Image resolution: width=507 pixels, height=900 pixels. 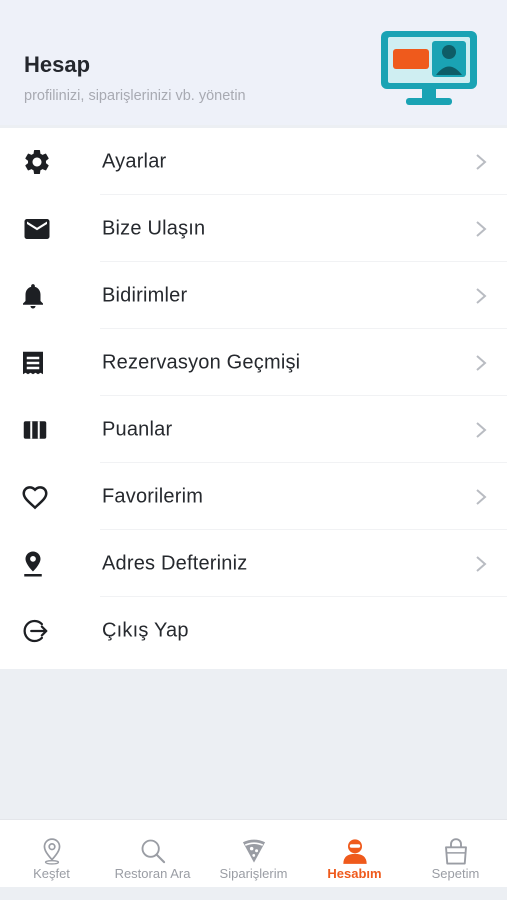 I want to click on menu-item-label: Favorilerim, so click(x=153, y=496).